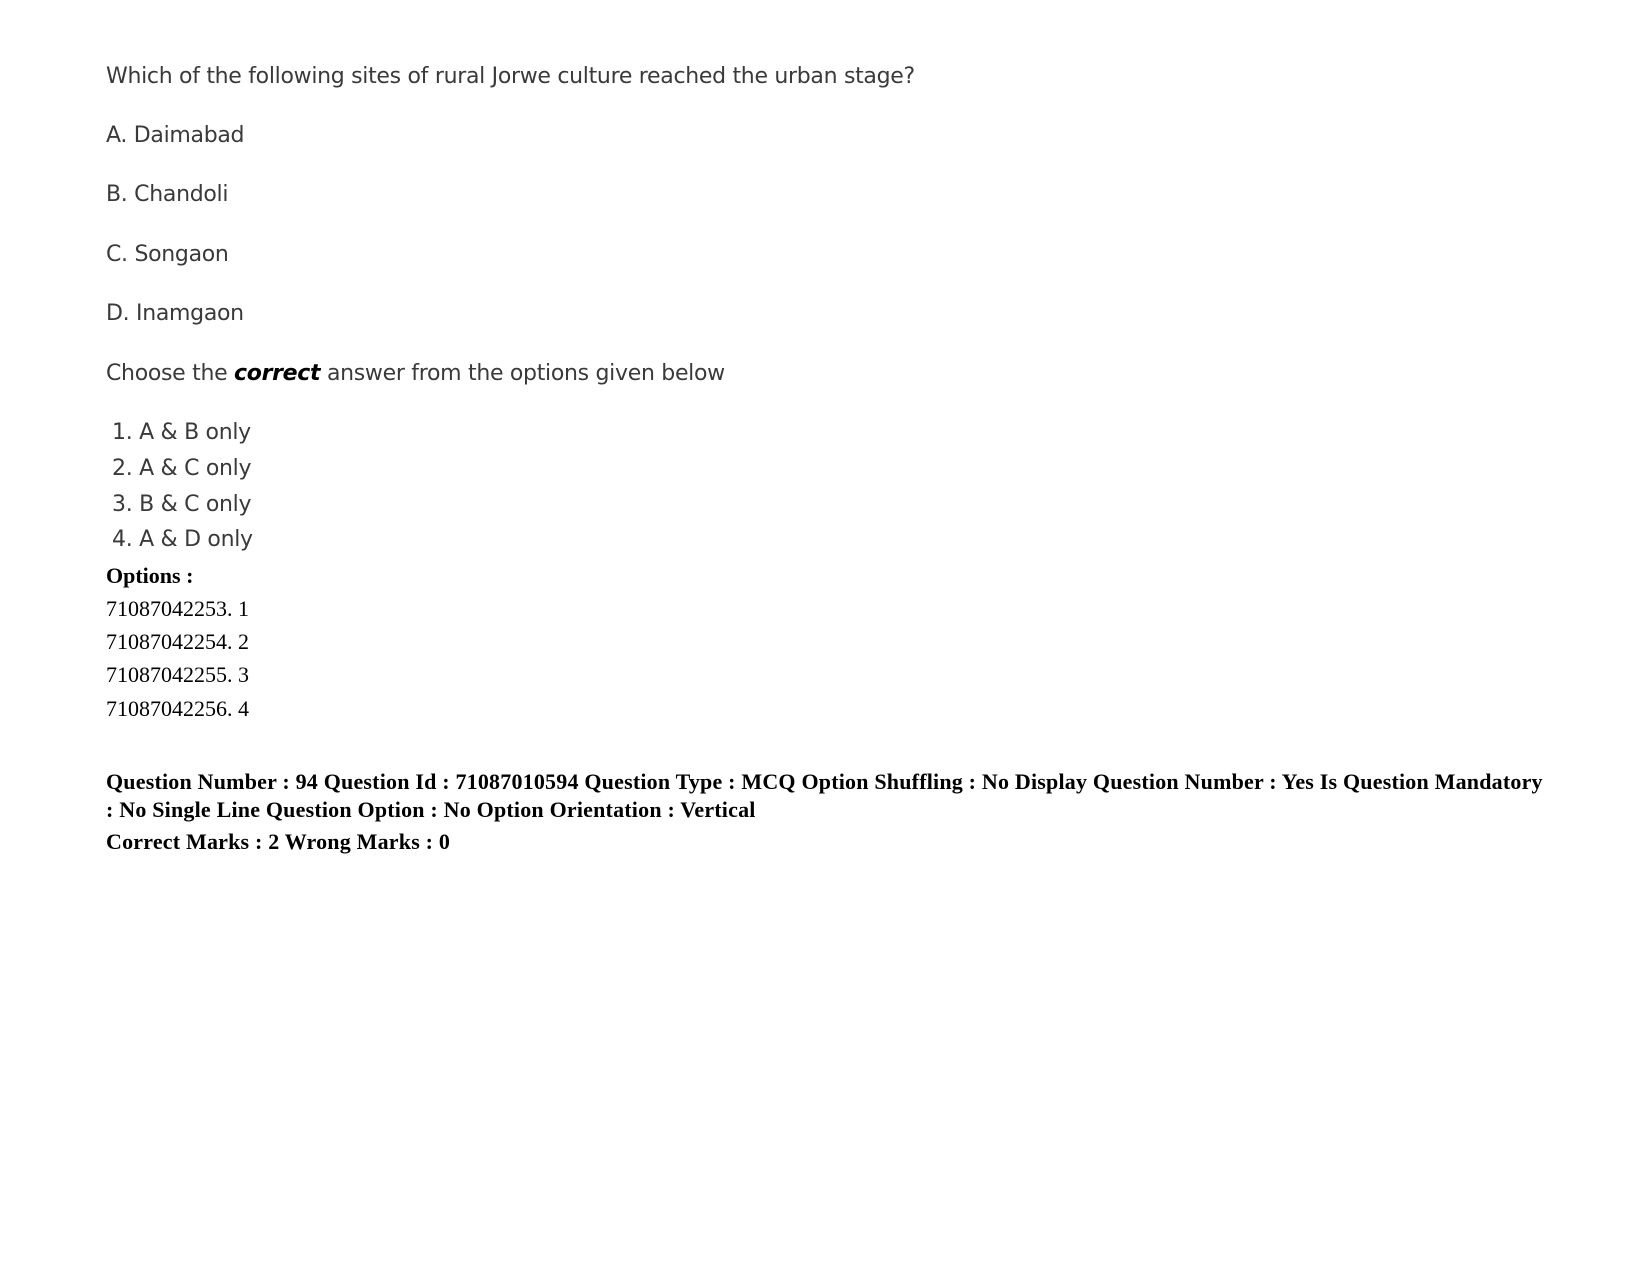 The width and height of the screenshot is (1650, 1275). What do you see at coordinates (277, 373) in the screenshot?
I see `instruction-emphasis: correct` at bounding box center [277, 373].